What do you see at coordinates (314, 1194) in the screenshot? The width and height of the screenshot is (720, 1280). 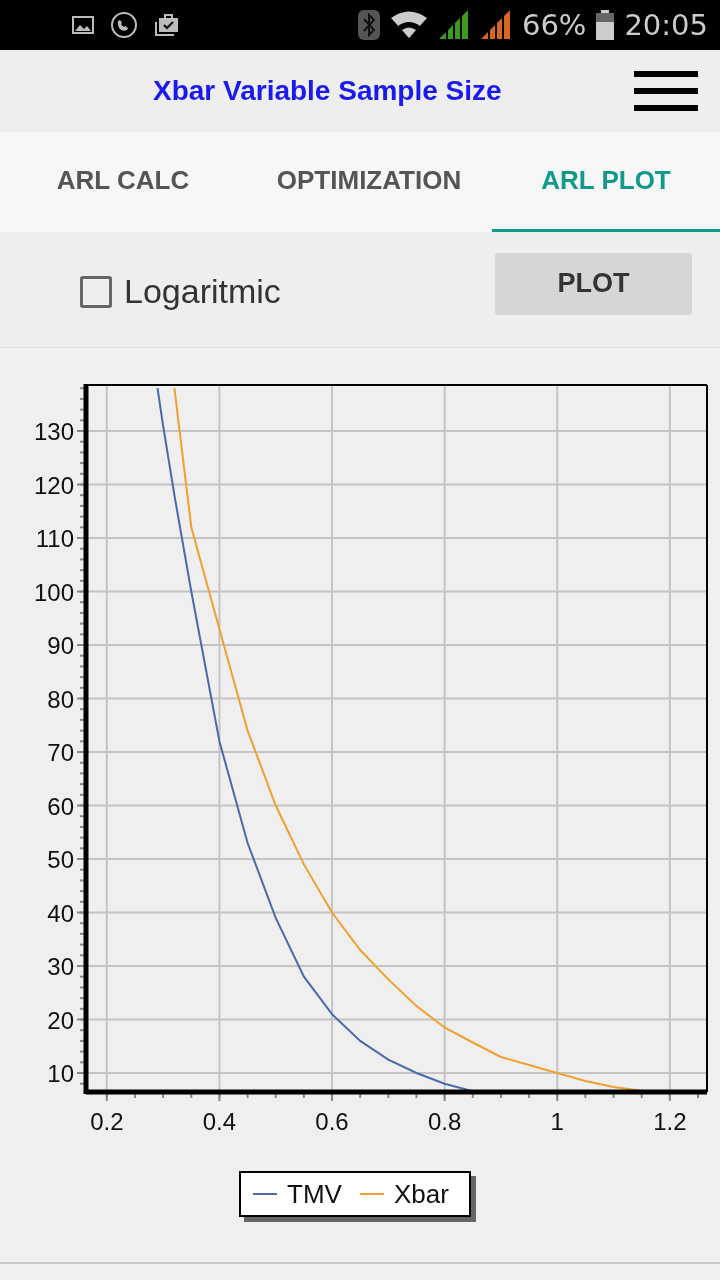 I see `legend-label: TMV` at bounding box center [314, 1194].